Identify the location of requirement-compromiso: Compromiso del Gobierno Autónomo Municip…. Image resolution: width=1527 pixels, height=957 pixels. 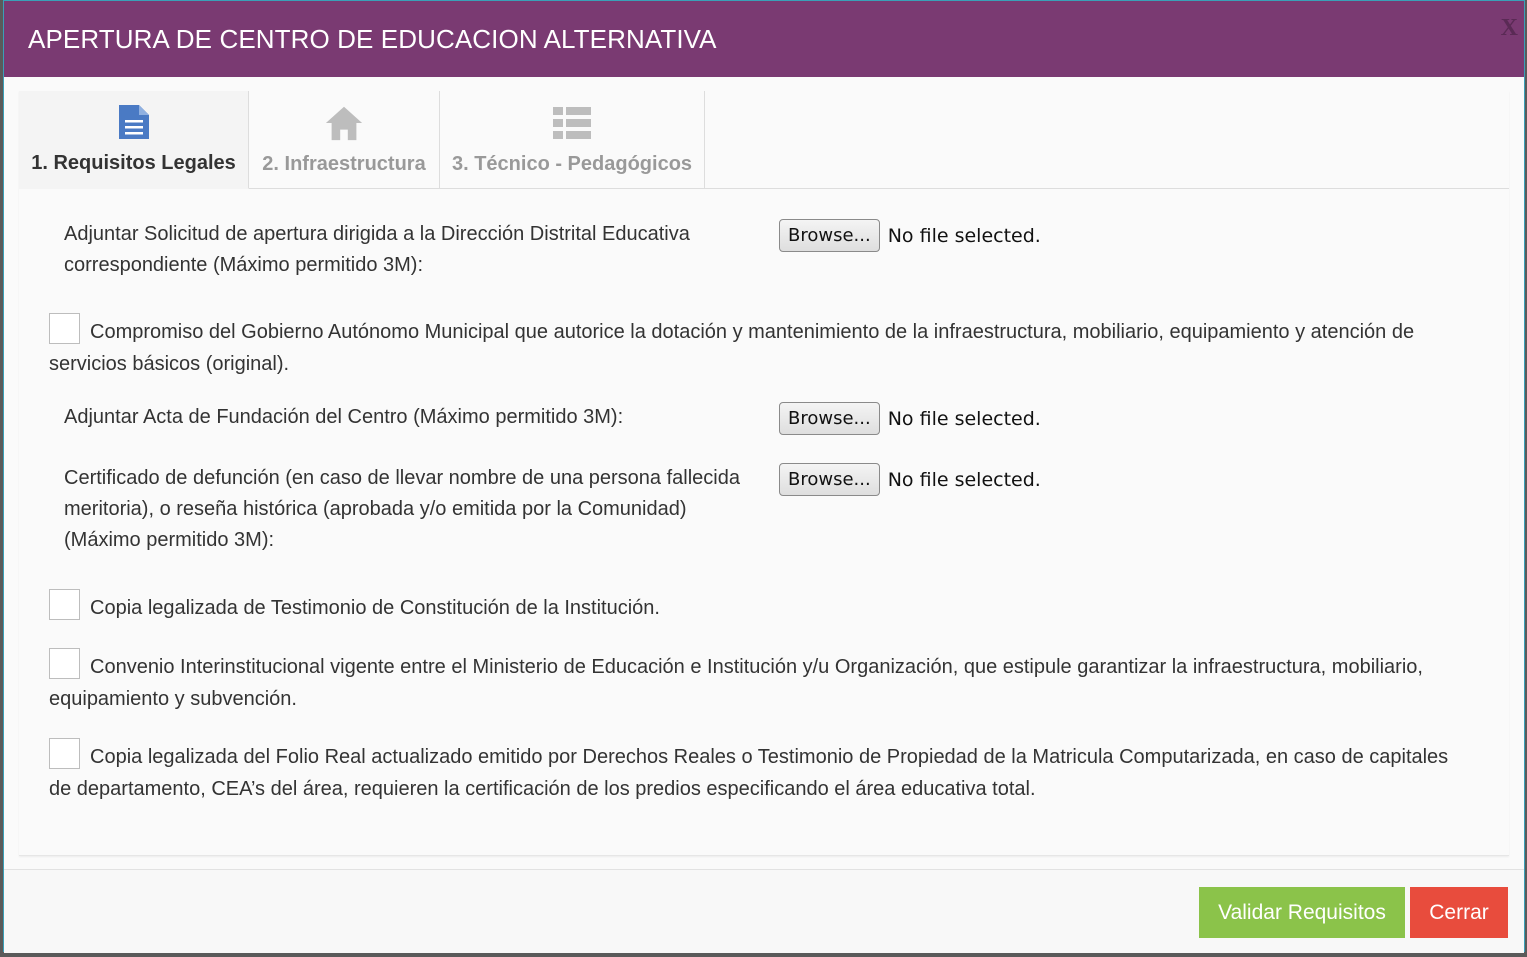
(759, 346).